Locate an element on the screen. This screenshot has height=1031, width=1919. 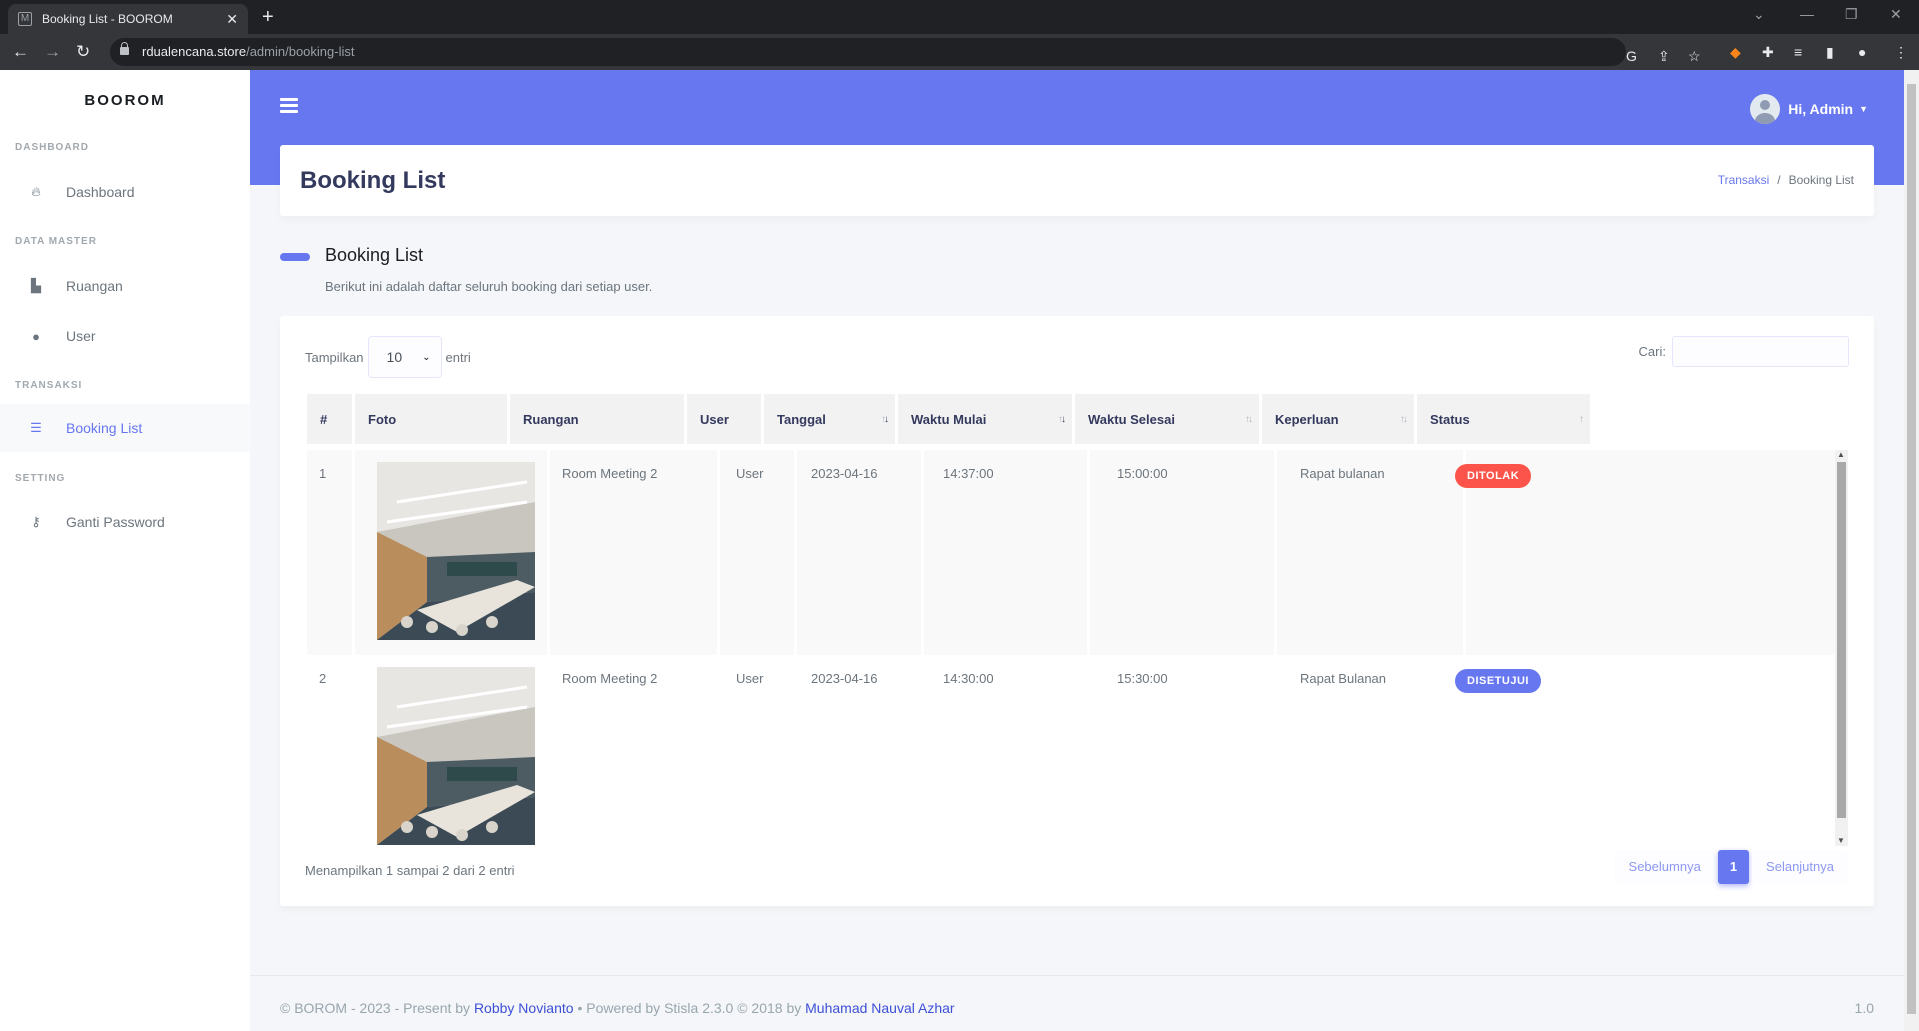
sidebar-item-booking-list: ☰ Booking List is located at coordinates (125, 428).